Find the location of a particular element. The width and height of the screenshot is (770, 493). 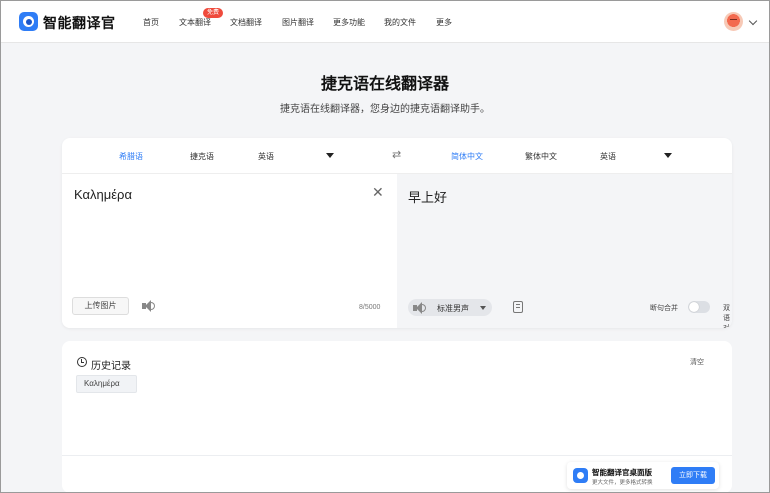

nav-item-more-features: 更多功能 is located at coordinates (349, 22).